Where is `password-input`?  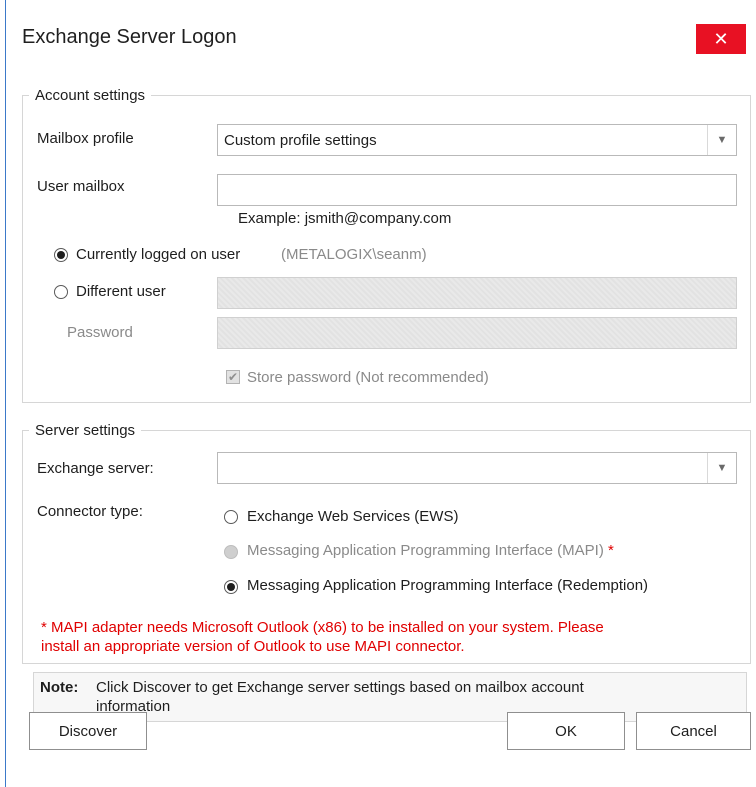
password-input is located at coordinates (477, 333).